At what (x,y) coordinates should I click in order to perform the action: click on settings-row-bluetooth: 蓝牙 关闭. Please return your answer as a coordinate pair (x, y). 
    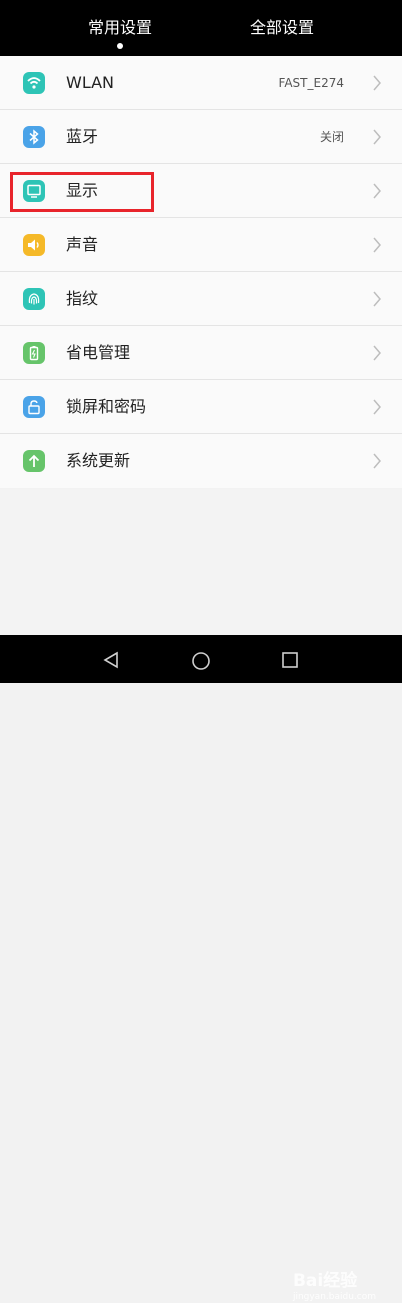
    Looking at the image, I should click on (201, 137).